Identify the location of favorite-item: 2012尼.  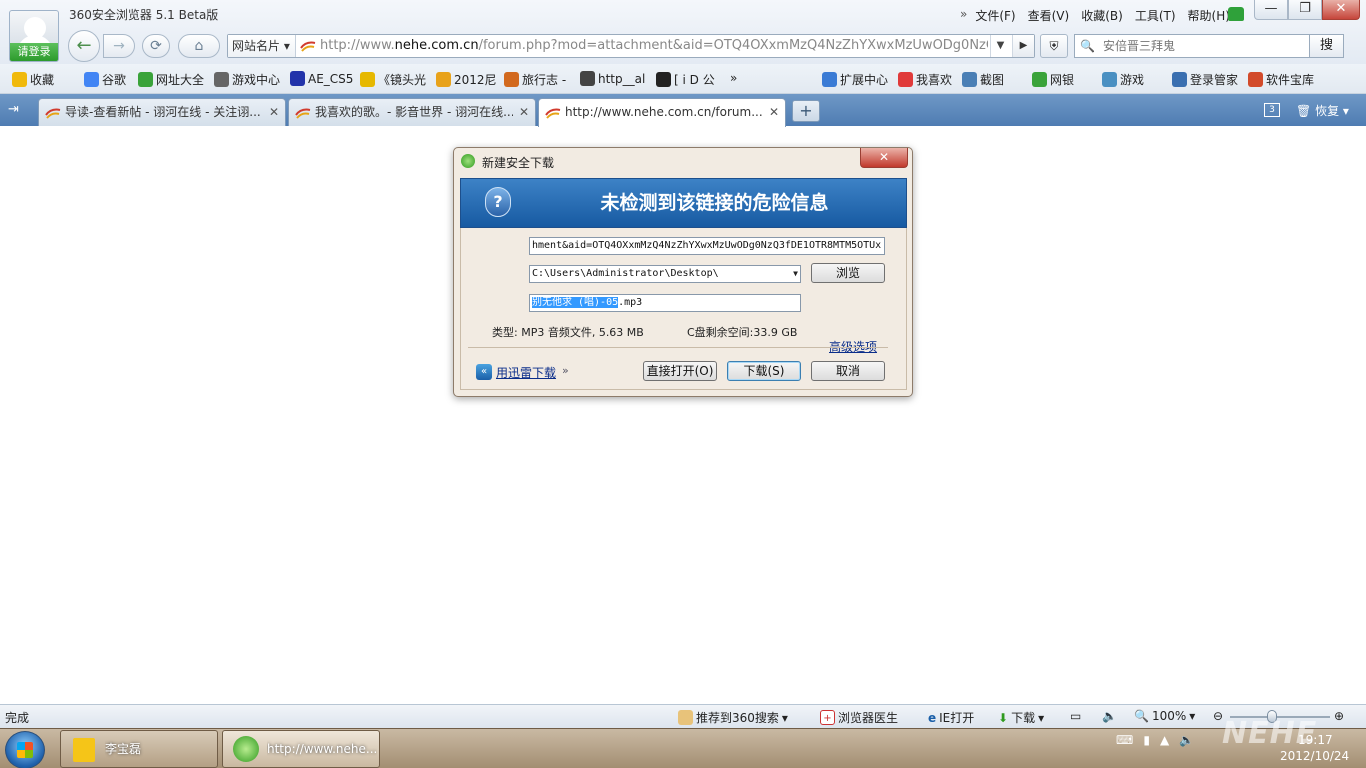
(466, 79).